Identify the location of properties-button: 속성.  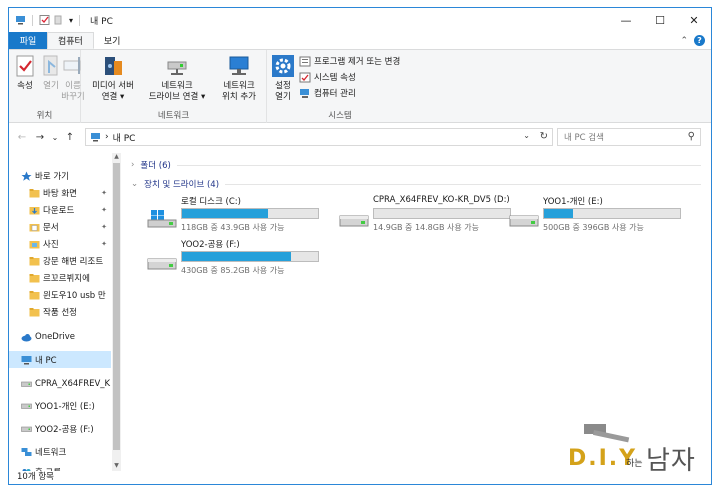
(25, 72).